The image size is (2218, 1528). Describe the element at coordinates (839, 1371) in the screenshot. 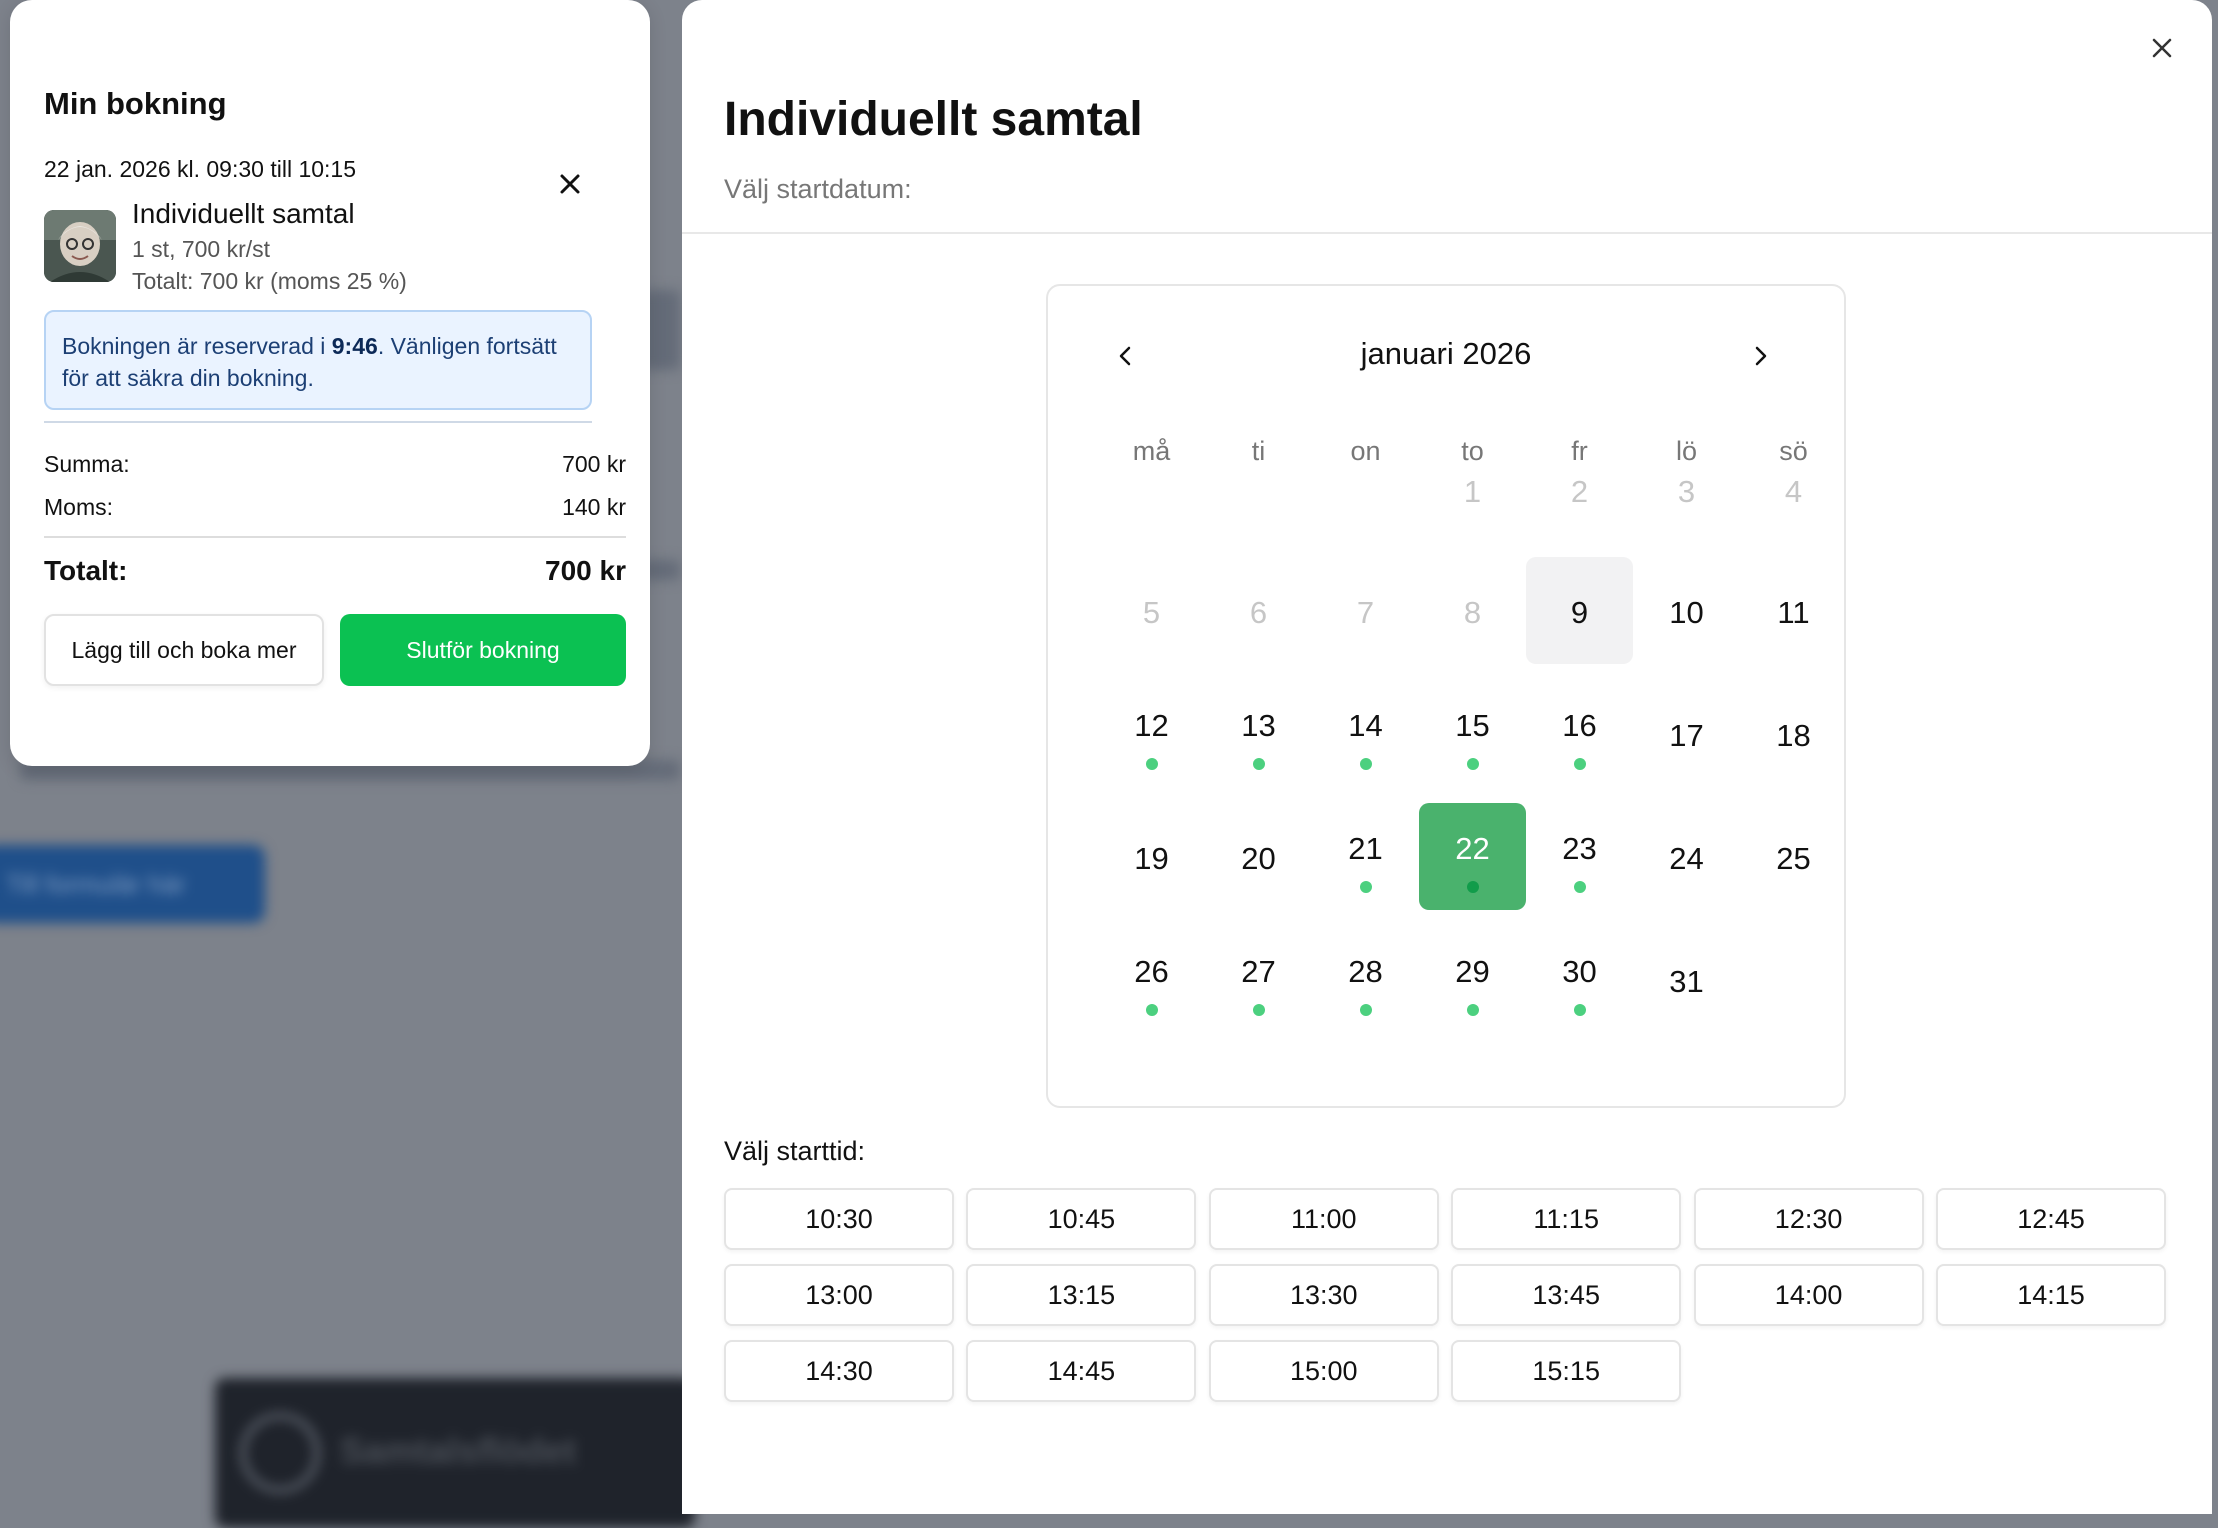

I see `time-slot-button: 14:30` at that location.